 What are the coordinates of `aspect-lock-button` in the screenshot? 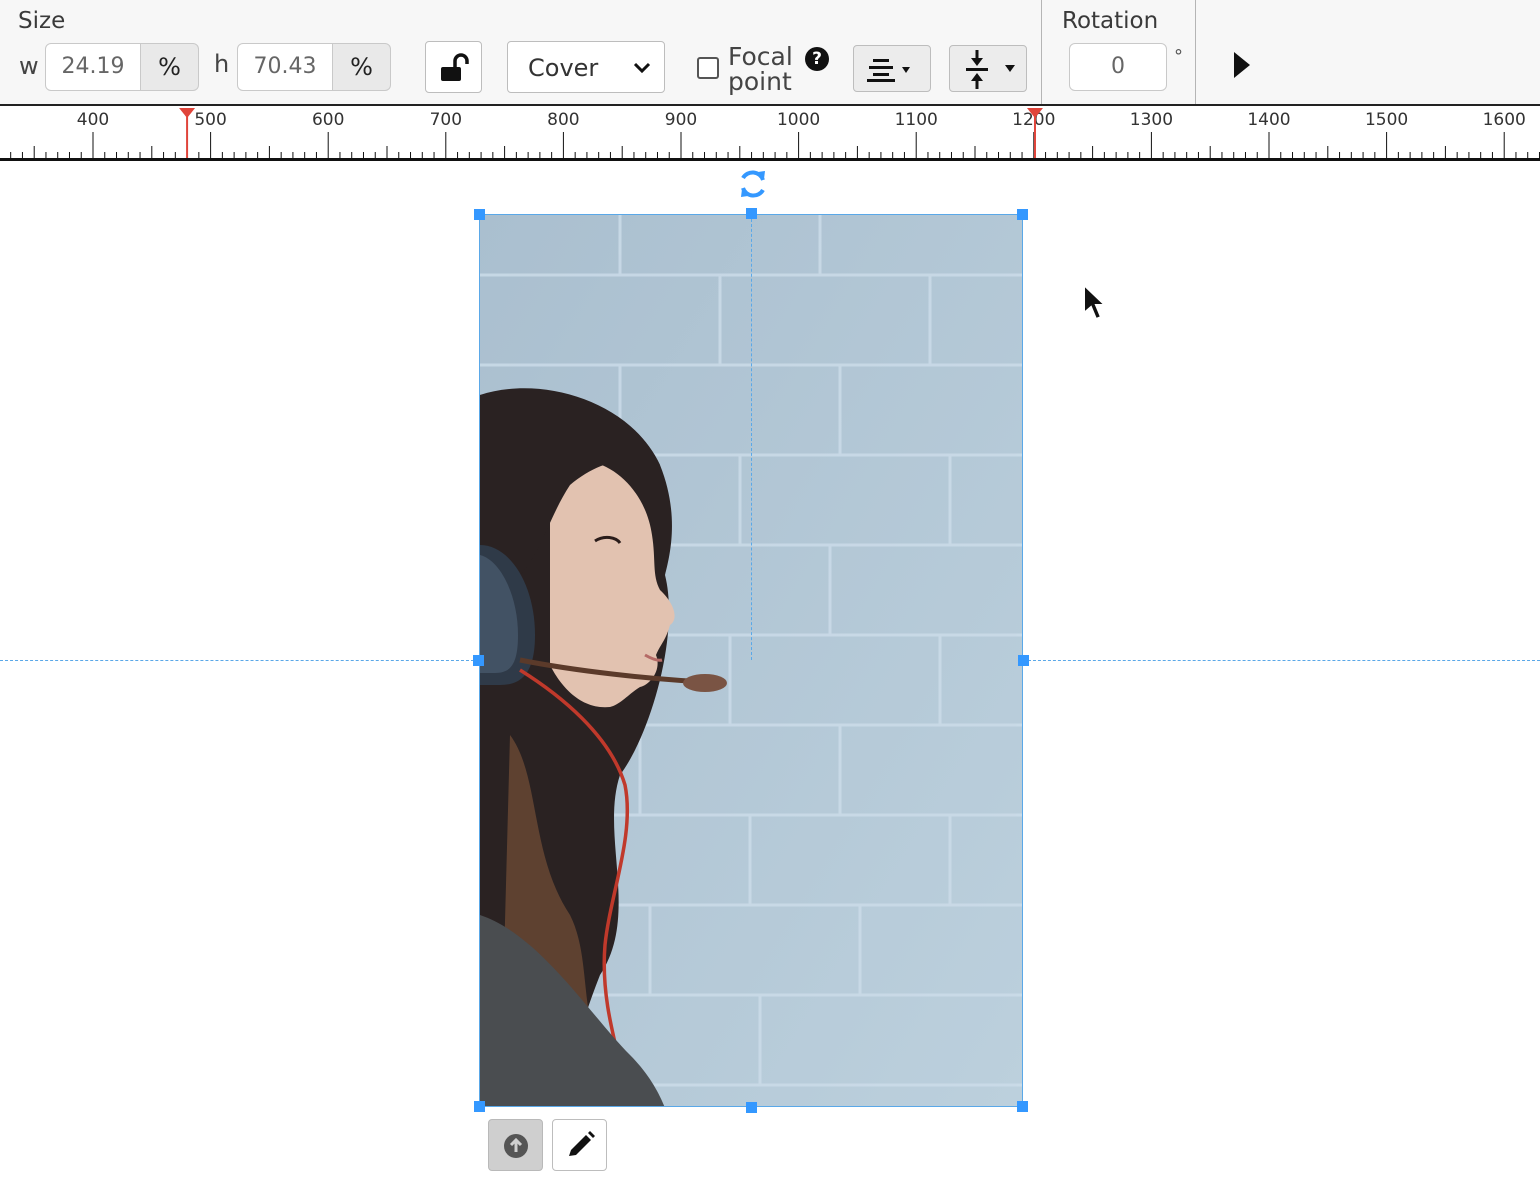 It's located at (453, 67).